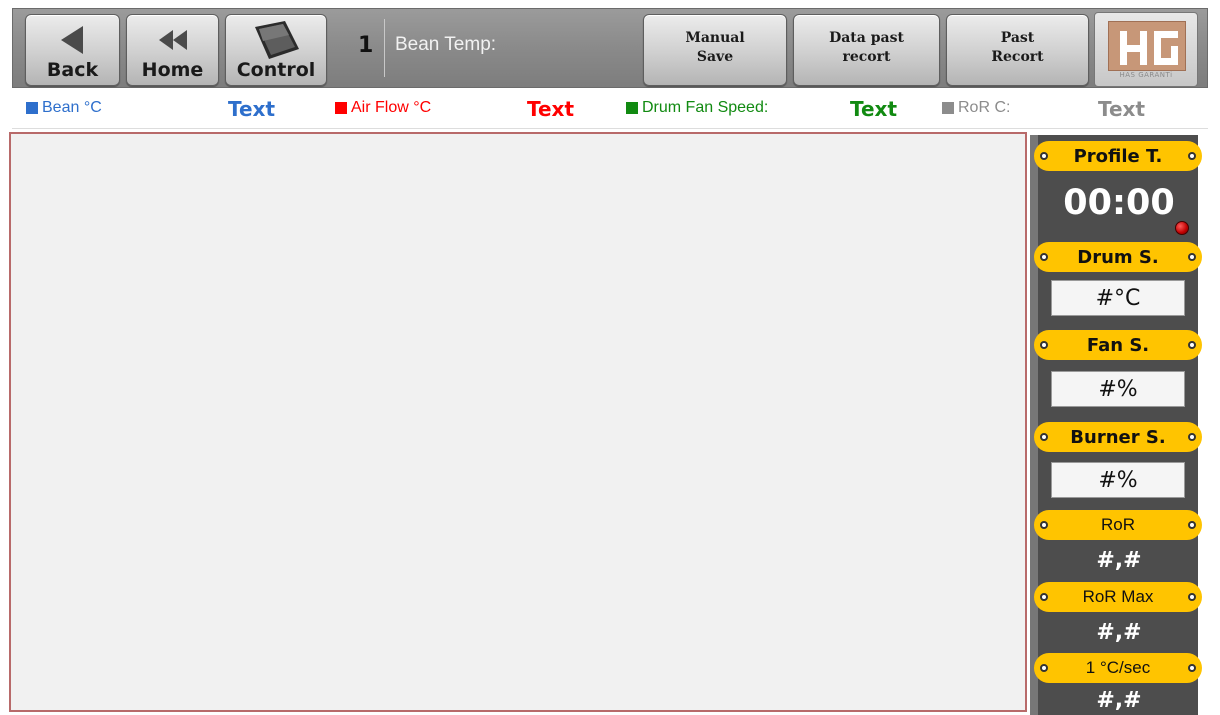  I want to click on legend-air-flow-value: Text, so click(551, 109).